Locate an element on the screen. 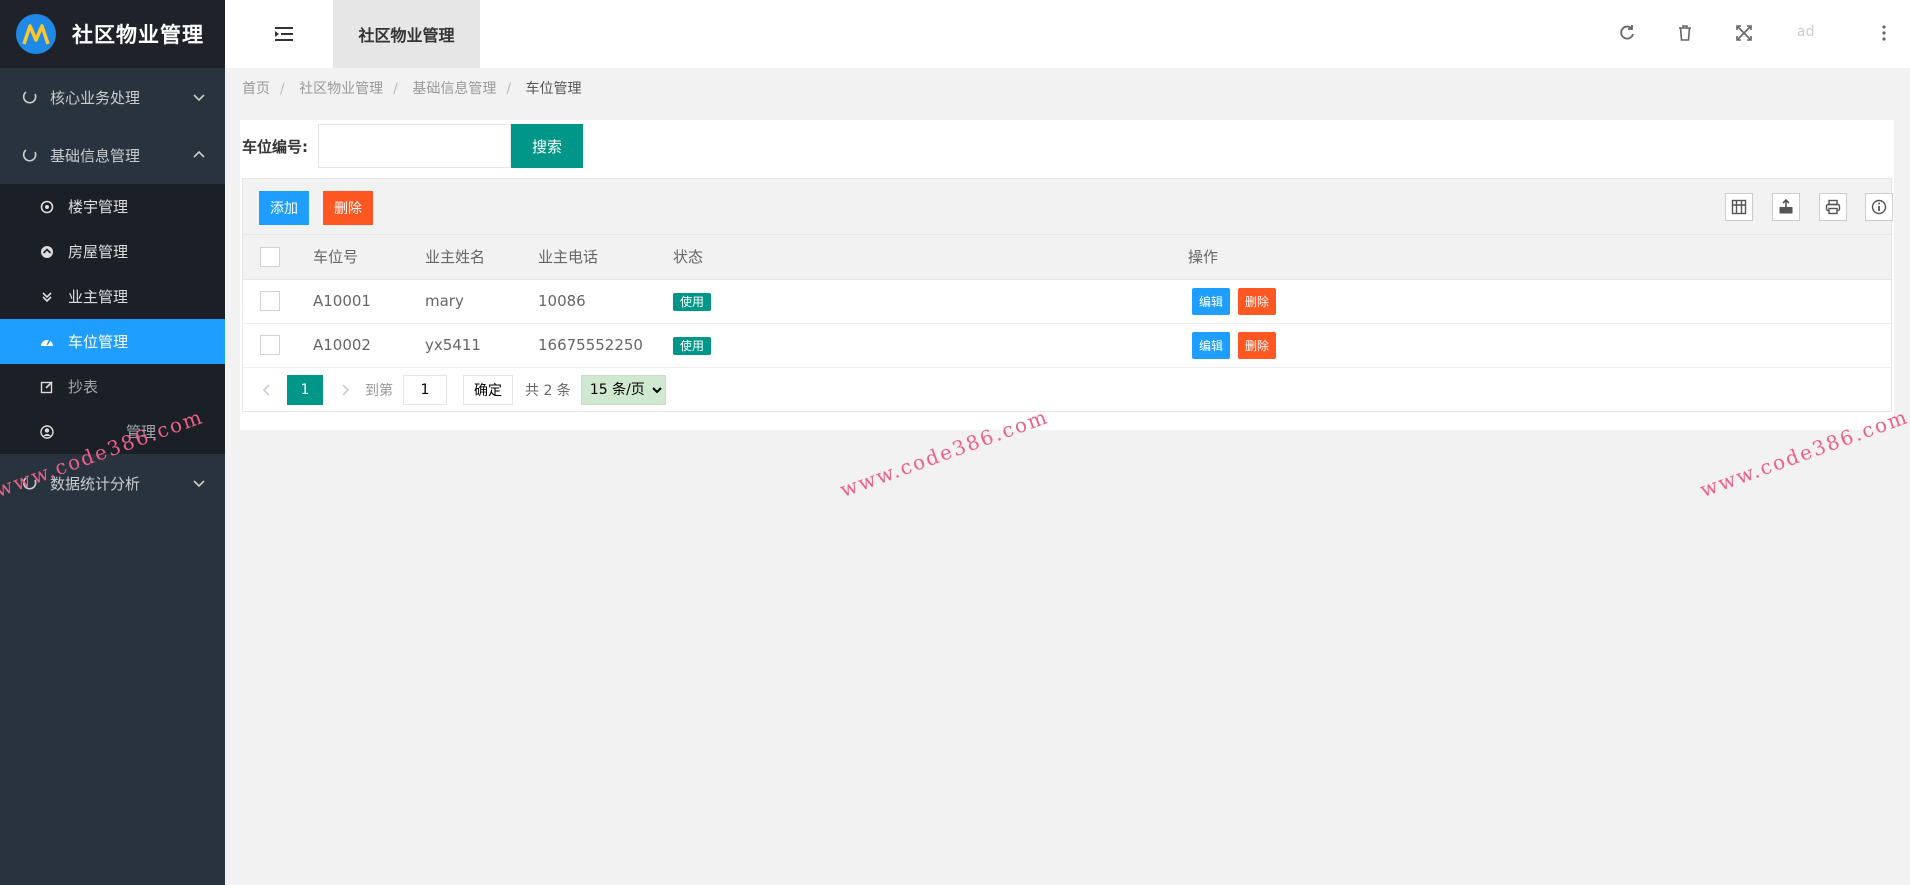 The image size is (1910, 885). breadcrumb-section: 基础信息管理 is located at coordinates (454, 89).